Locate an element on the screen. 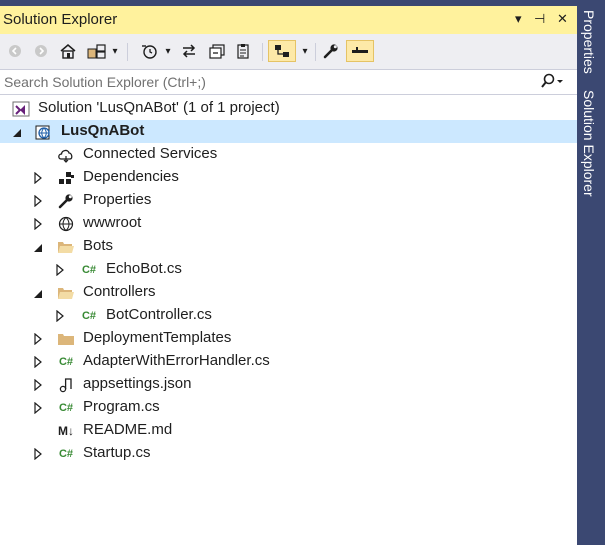 This screenshot has width=605, height=545. folder-icon is located at coordinates (66, 338).